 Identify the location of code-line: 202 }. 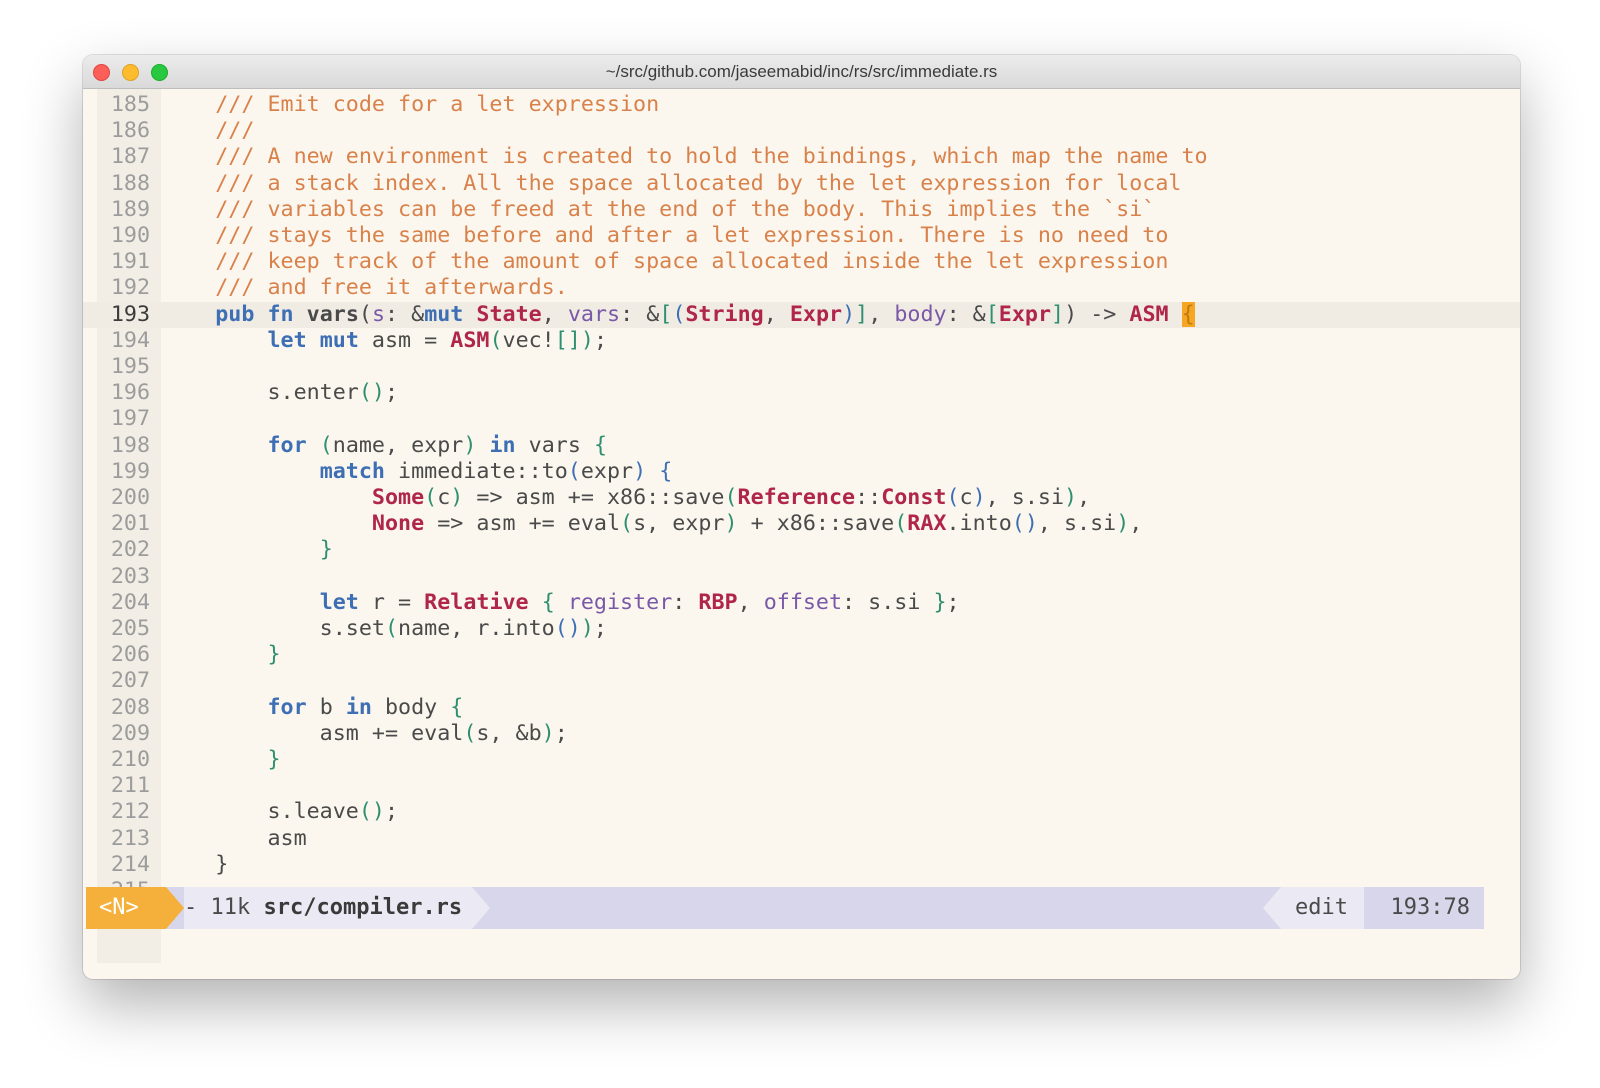
(801, 550).